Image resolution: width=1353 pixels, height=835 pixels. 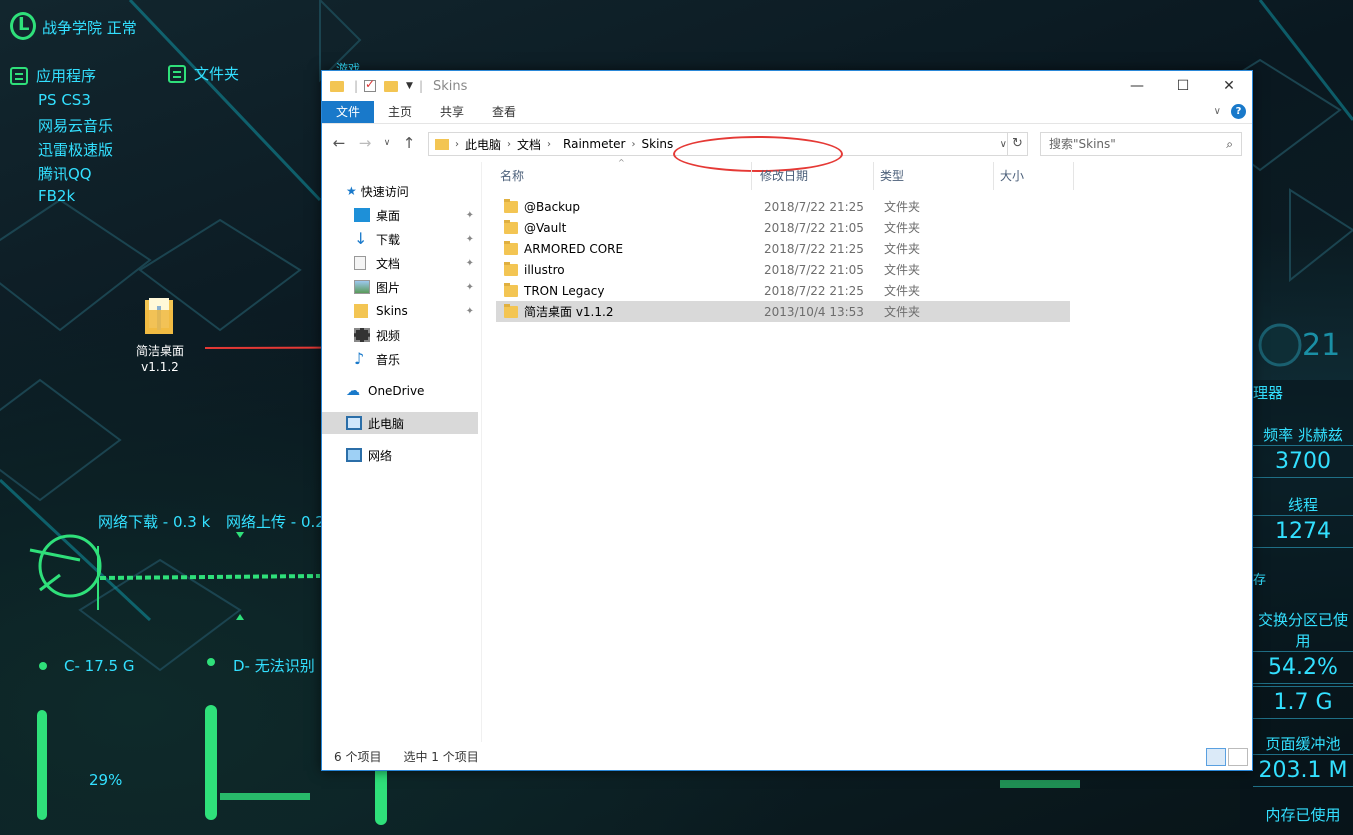 What do you see at coordinates (409, 143) in the screenshot?
I see `up-button: ↑` at bounding box center [409, 143].